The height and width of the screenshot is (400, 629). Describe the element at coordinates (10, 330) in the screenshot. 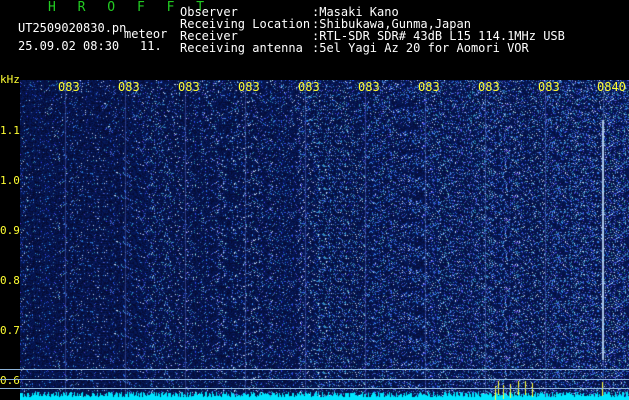

I see `y-tick-0-7: 0.7` at that location.